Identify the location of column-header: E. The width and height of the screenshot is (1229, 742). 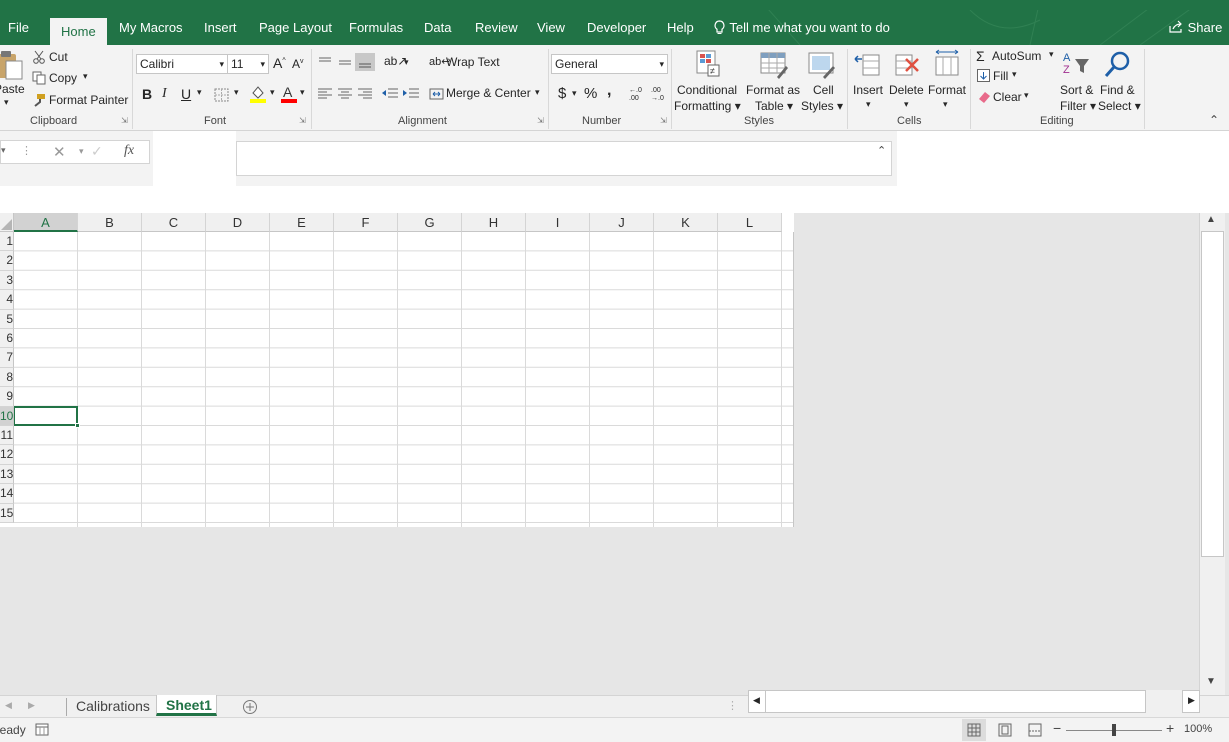
(302, 222).